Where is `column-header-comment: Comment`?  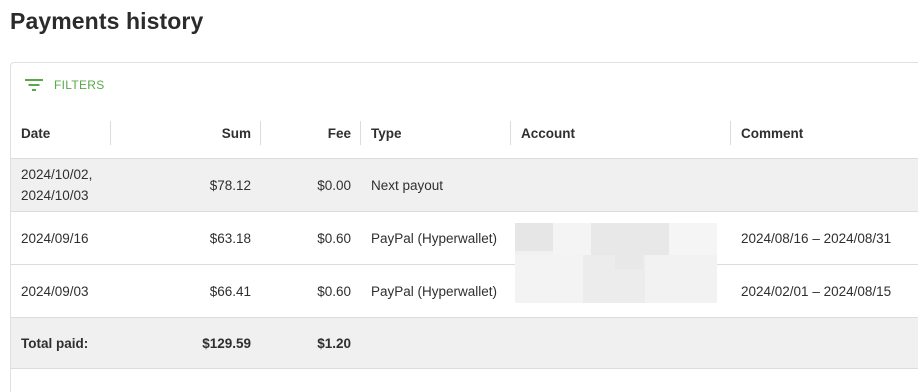 column-header-comment: Comment is located at coordinates (824, 134).